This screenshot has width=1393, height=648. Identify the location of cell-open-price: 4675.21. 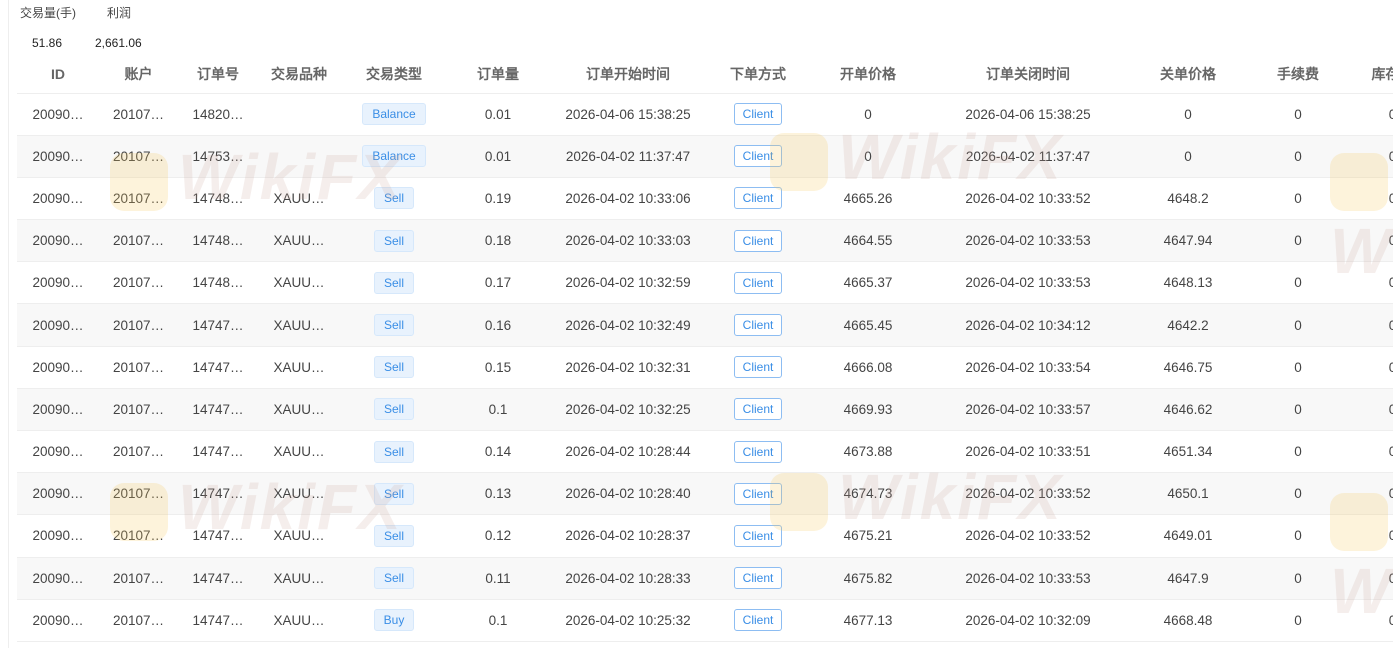
(868, 536).